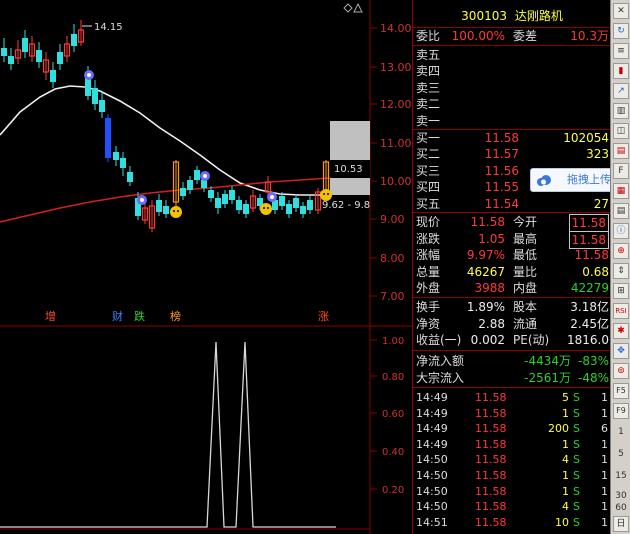  Describe the element at coordinates (621, 477) in the screenshot. I see `period-15-button: 15` at that location.